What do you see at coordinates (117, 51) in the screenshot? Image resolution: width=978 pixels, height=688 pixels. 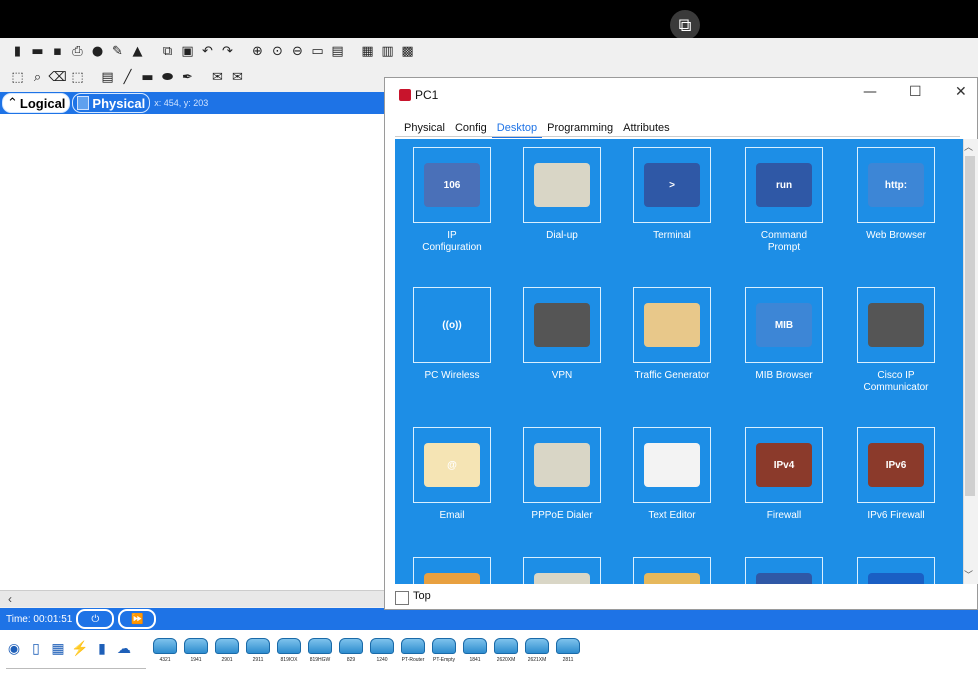 I see `activity-wizard-icon: ✎` at bounding box center [117, 51].